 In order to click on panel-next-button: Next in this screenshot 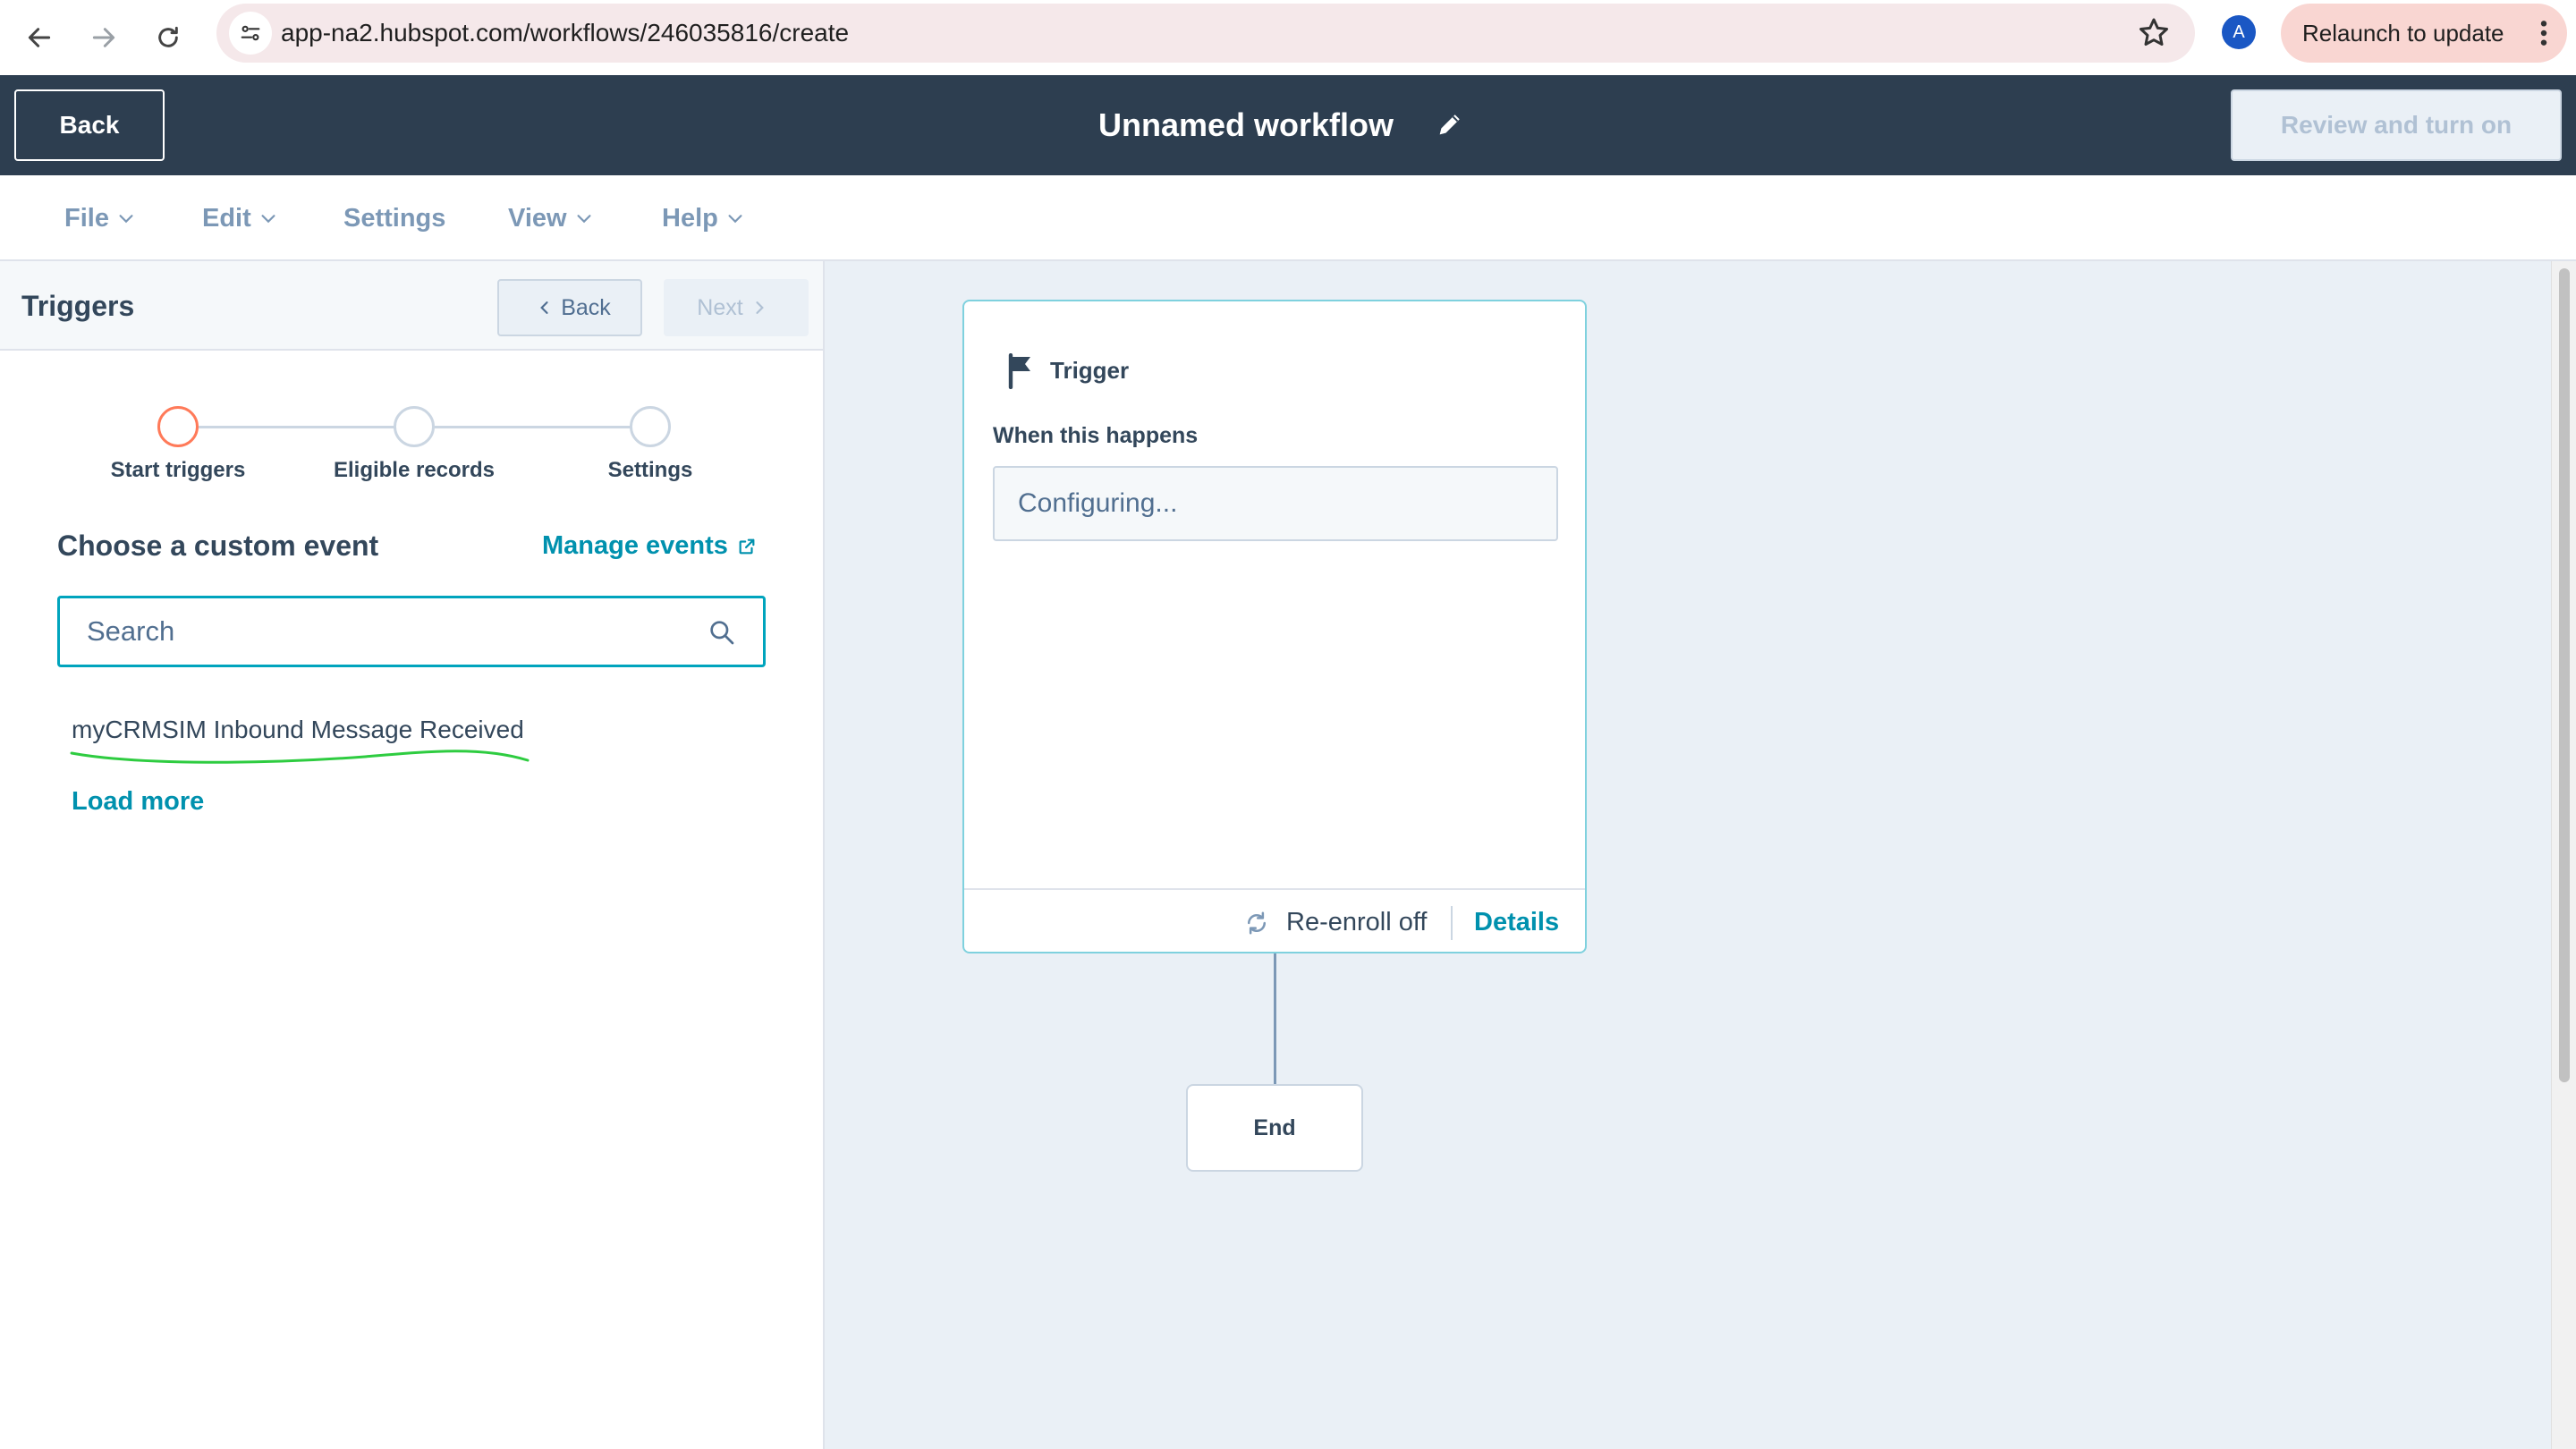, I will do `click(736, 307)`.